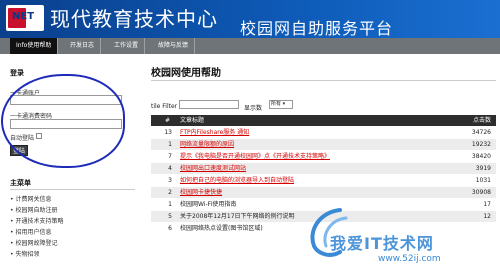  What do you see at coordinates (323, 132) in the screenshot?
I see `table-row: 13 FTP内Fileshare服务 通知 34726` at bounding box center [323, 132].